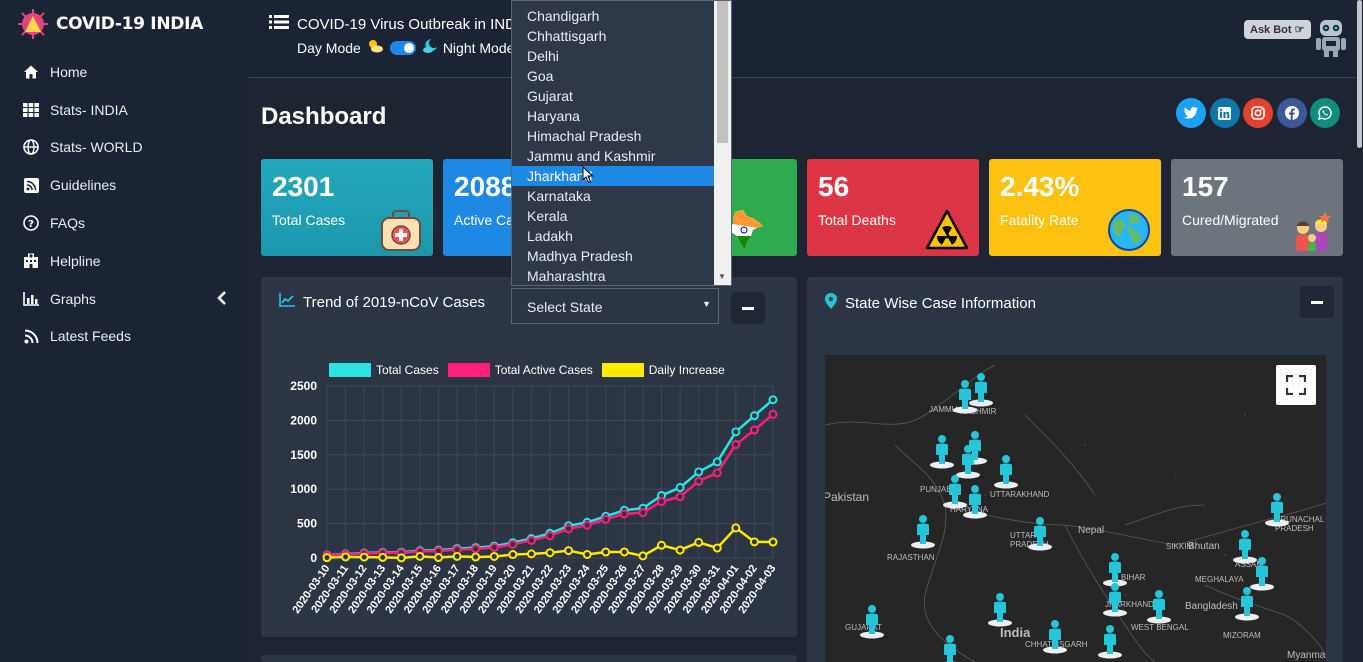 Image resolution: width=1363 pixels, height=662 pixels. What do you see at coordinates (1296, 385) in the screenshot?
I see `fullscreen-button` at bounding box center [1296, 385].